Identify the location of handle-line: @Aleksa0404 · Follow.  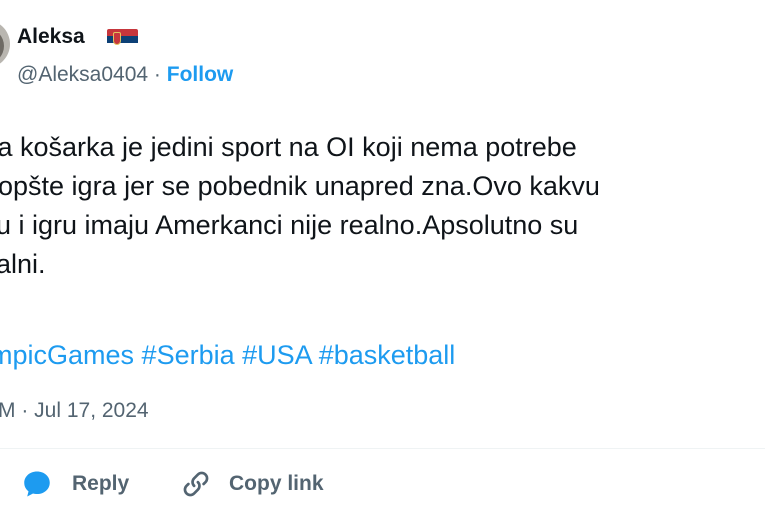
(125, 75).